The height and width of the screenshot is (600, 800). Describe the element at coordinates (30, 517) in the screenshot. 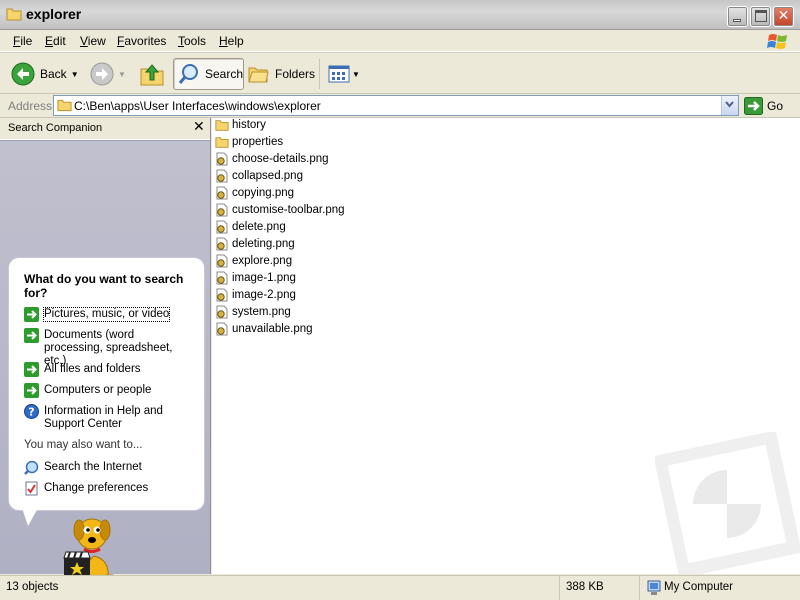

I see `bubble-tail` at that location.